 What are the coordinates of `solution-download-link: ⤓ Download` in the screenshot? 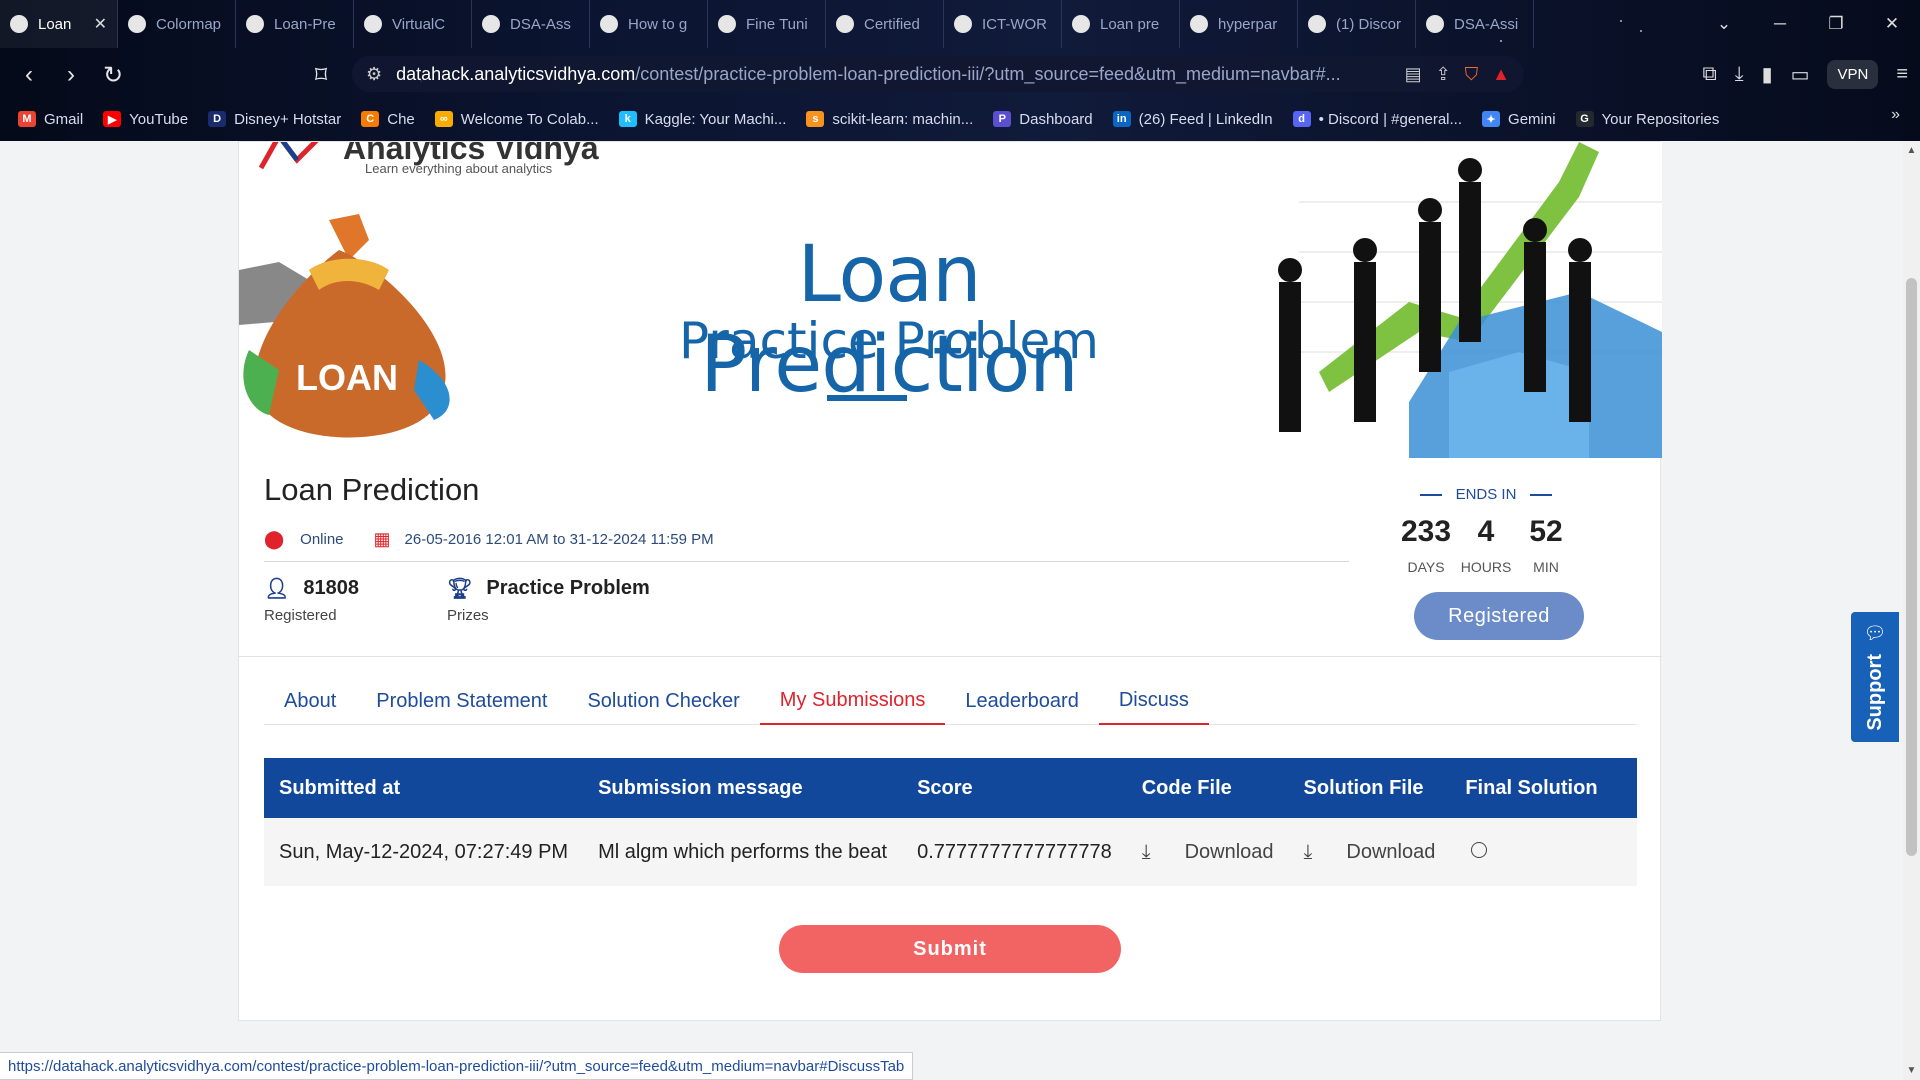 It's located at (1370, 852).